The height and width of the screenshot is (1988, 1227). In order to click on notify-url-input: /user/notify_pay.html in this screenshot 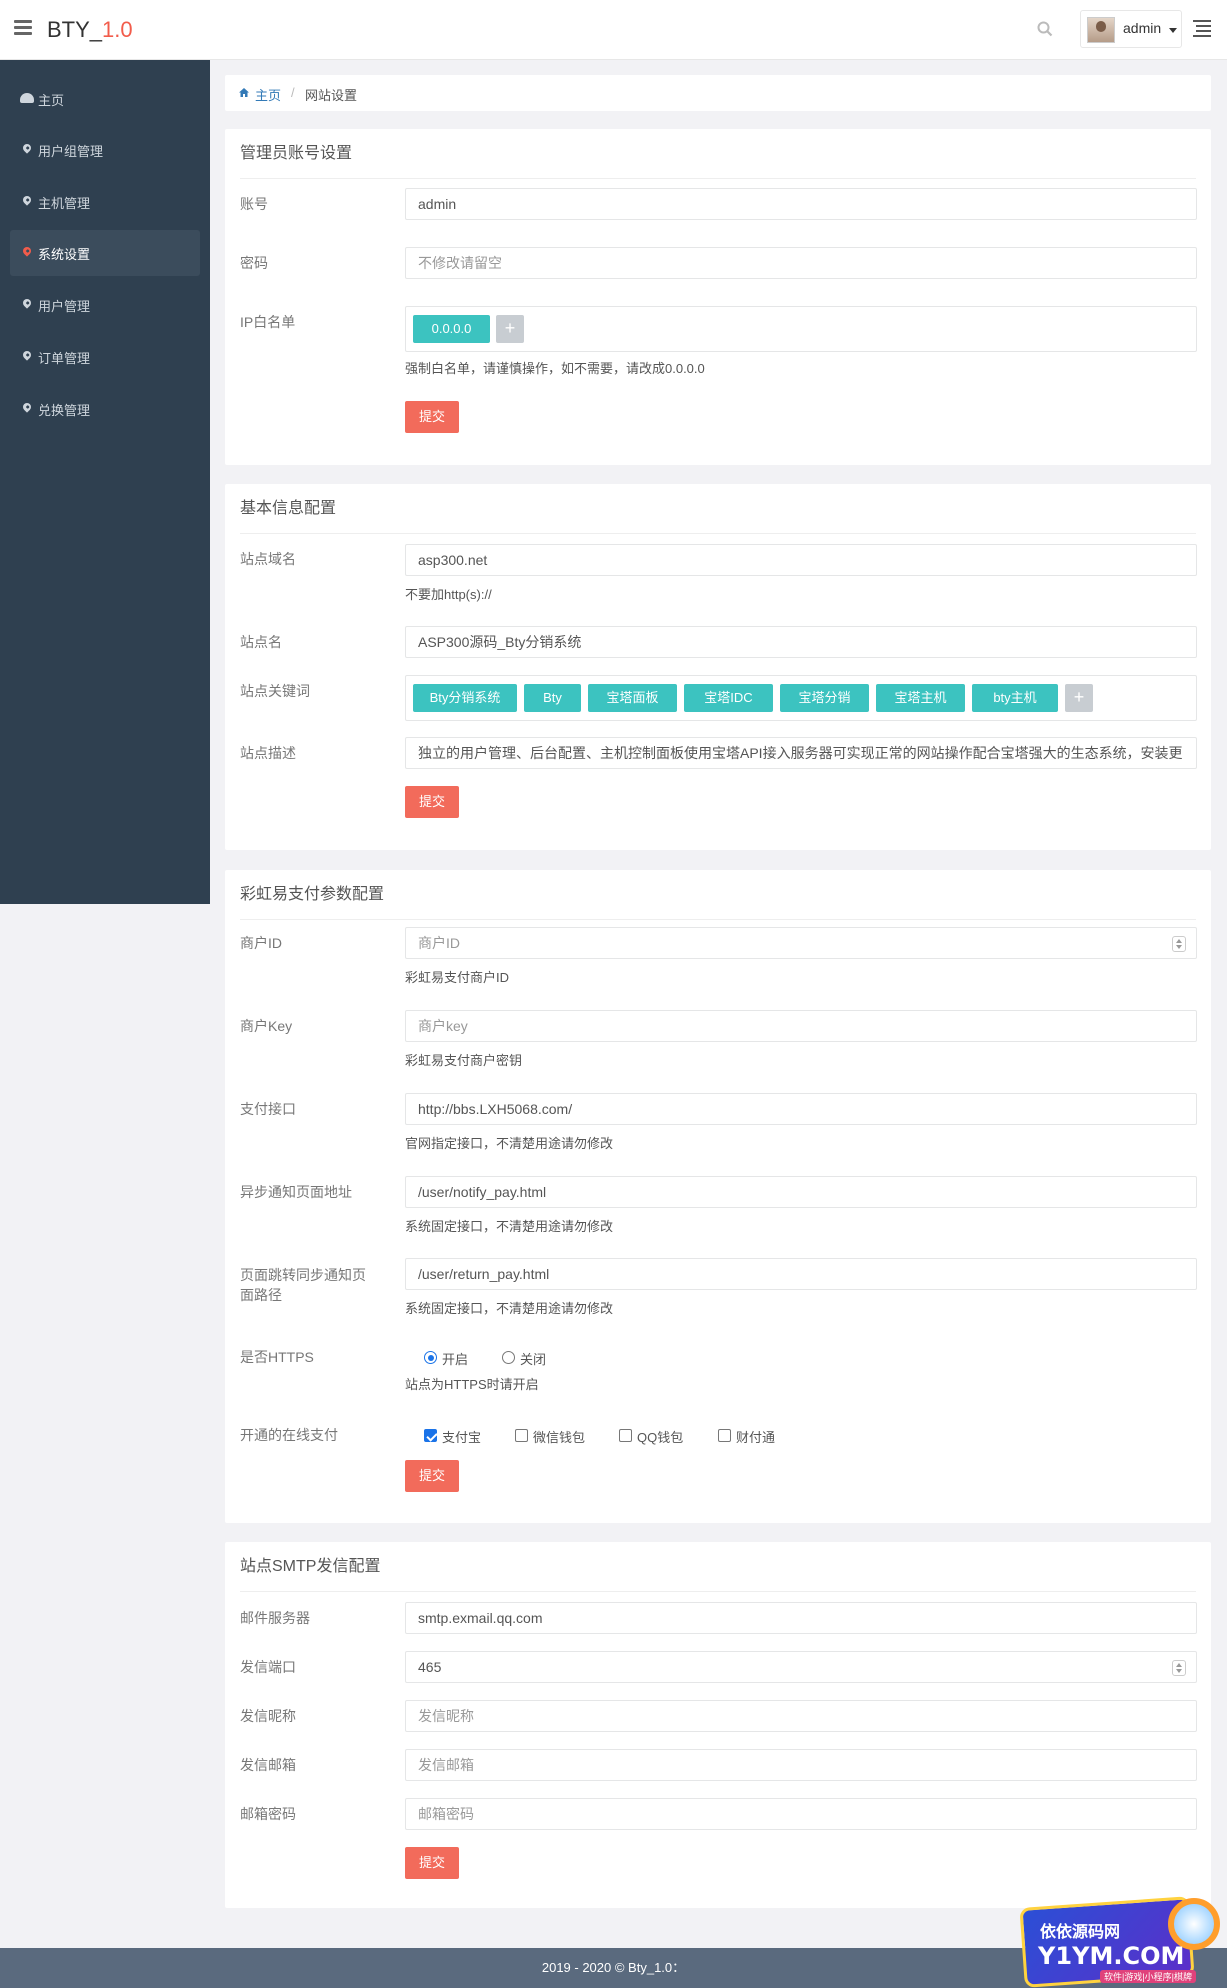, I will do `click(801, 1192)`.